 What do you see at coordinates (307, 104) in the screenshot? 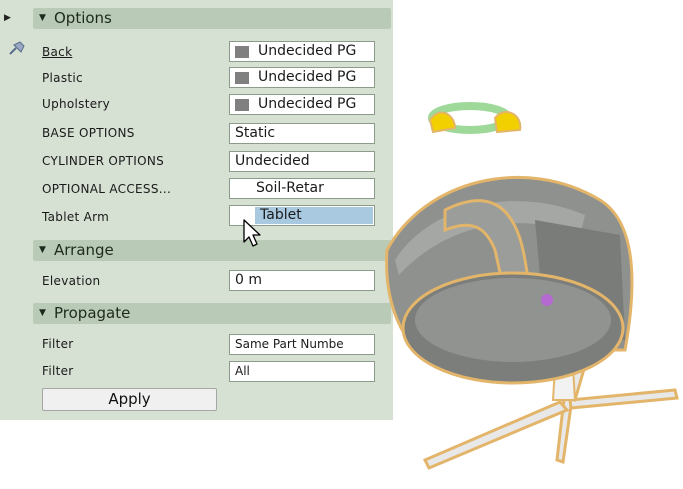
I see `upholstery-value: Undecided PG` at bounding box center [307, 104].